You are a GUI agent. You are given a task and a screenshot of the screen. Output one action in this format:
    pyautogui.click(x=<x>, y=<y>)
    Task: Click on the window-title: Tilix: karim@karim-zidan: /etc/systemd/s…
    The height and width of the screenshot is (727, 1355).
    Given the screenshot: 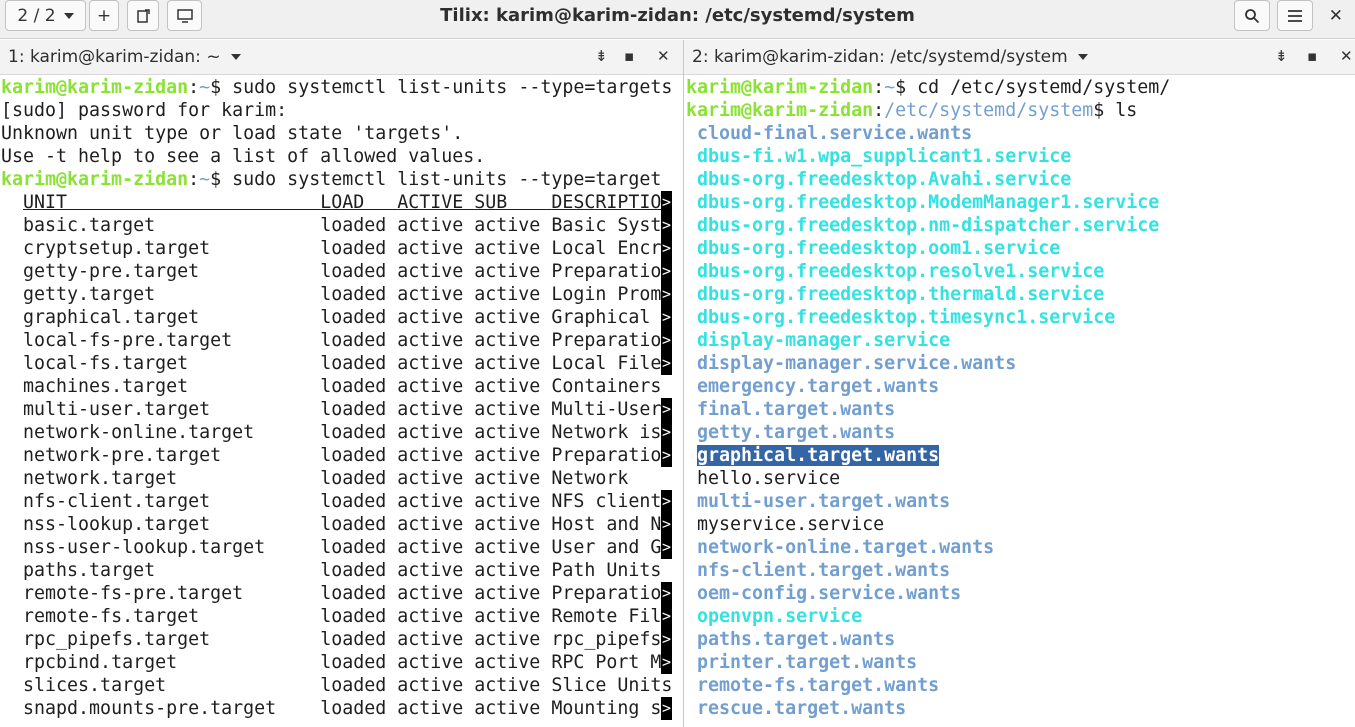 What is the action you would take?
    pyautogui.click(x=677, y=15)
    